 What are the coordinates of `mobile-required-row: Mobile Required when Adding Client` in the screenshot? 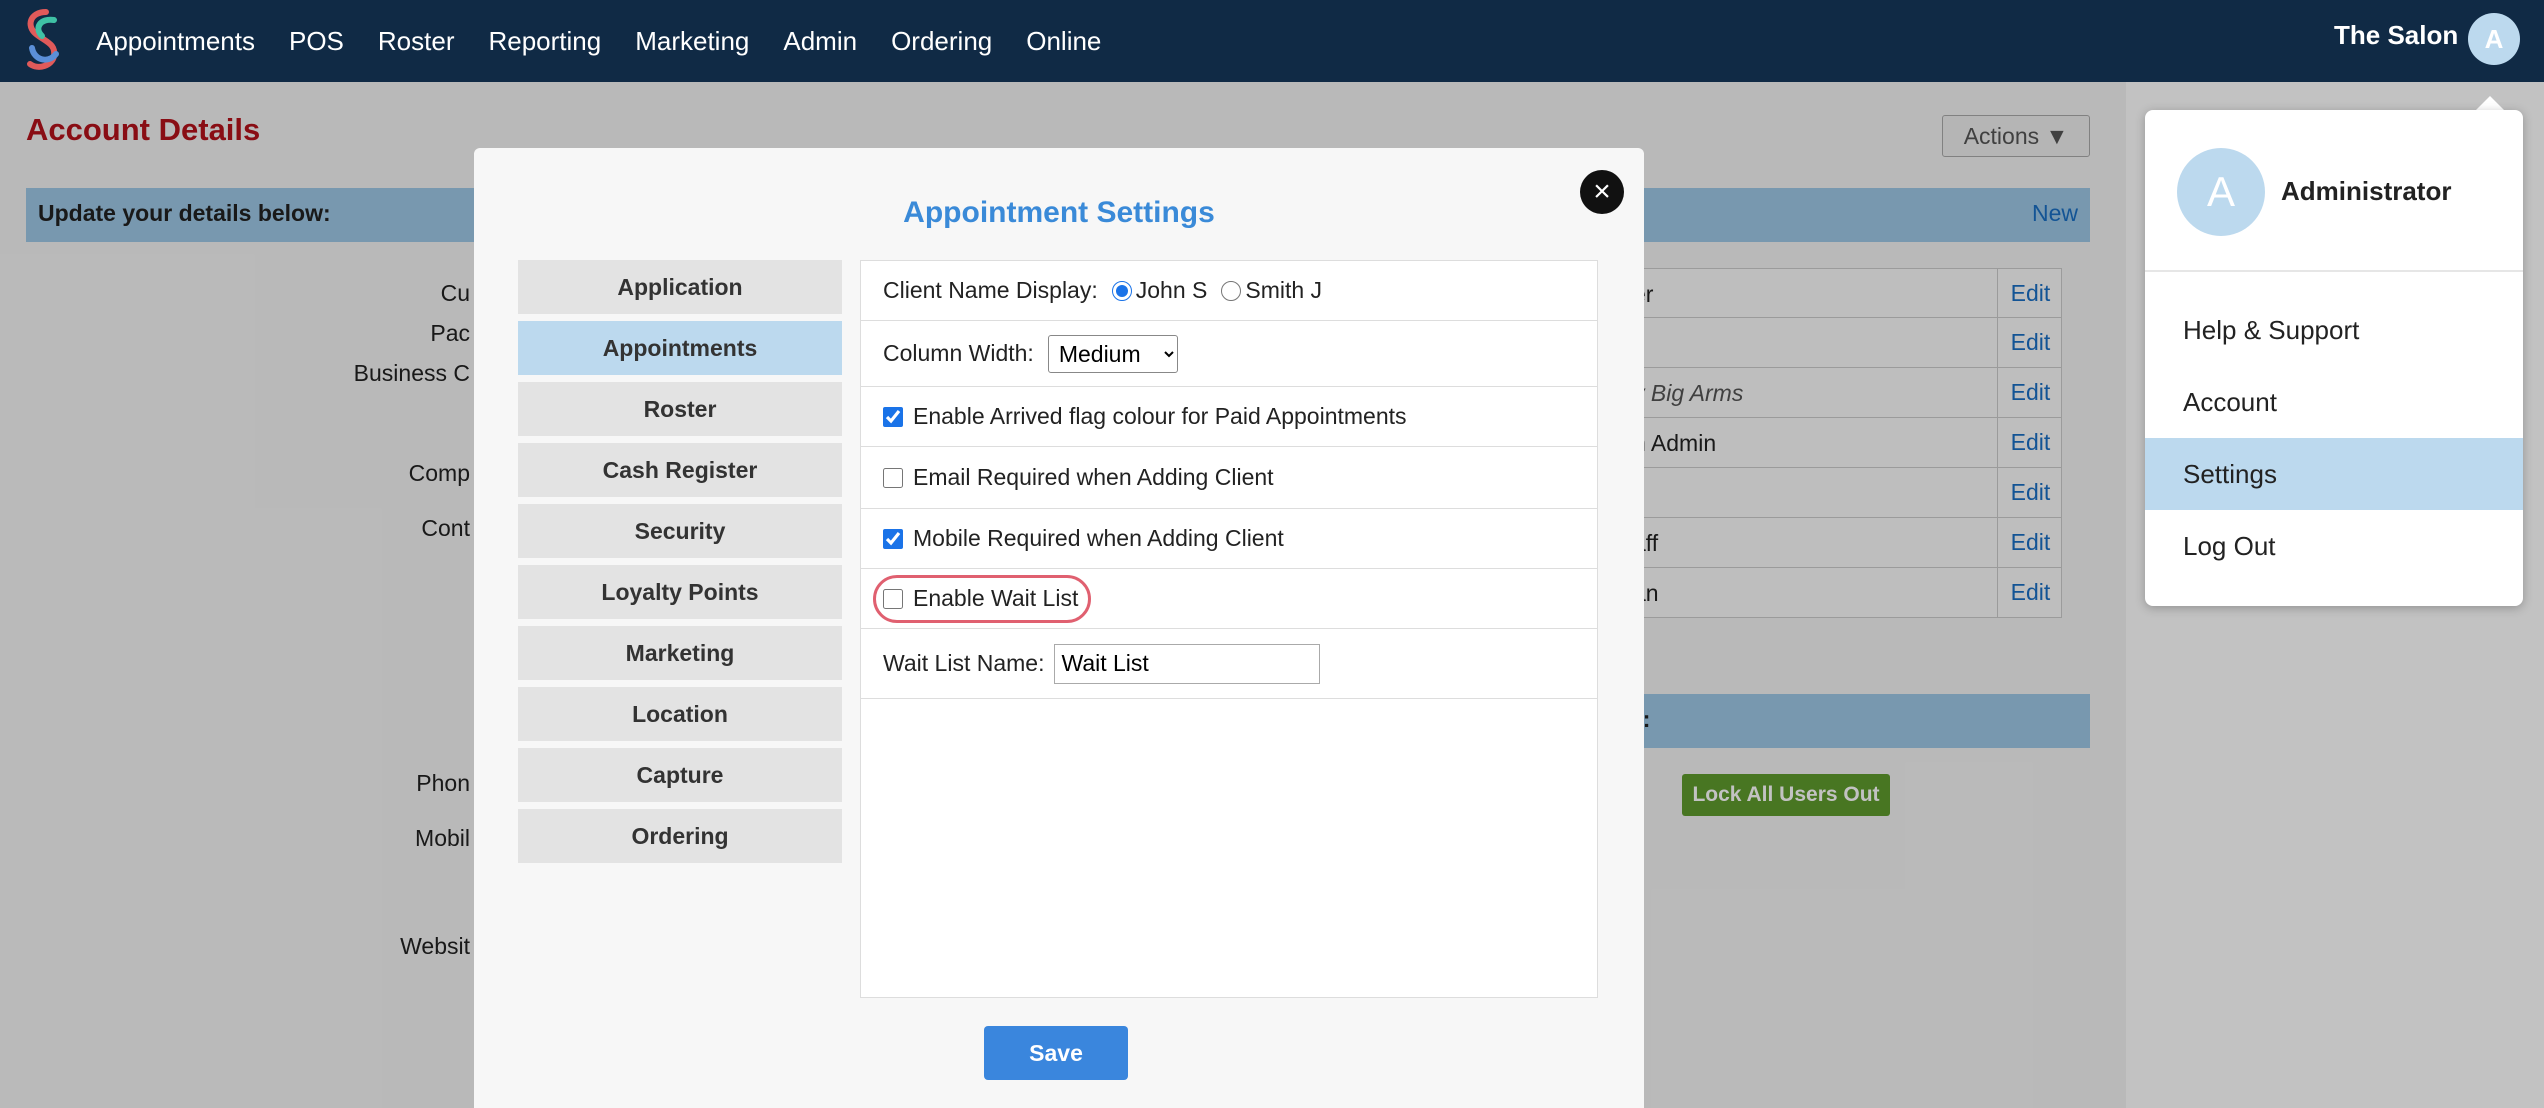 It's located at (1229, 539).